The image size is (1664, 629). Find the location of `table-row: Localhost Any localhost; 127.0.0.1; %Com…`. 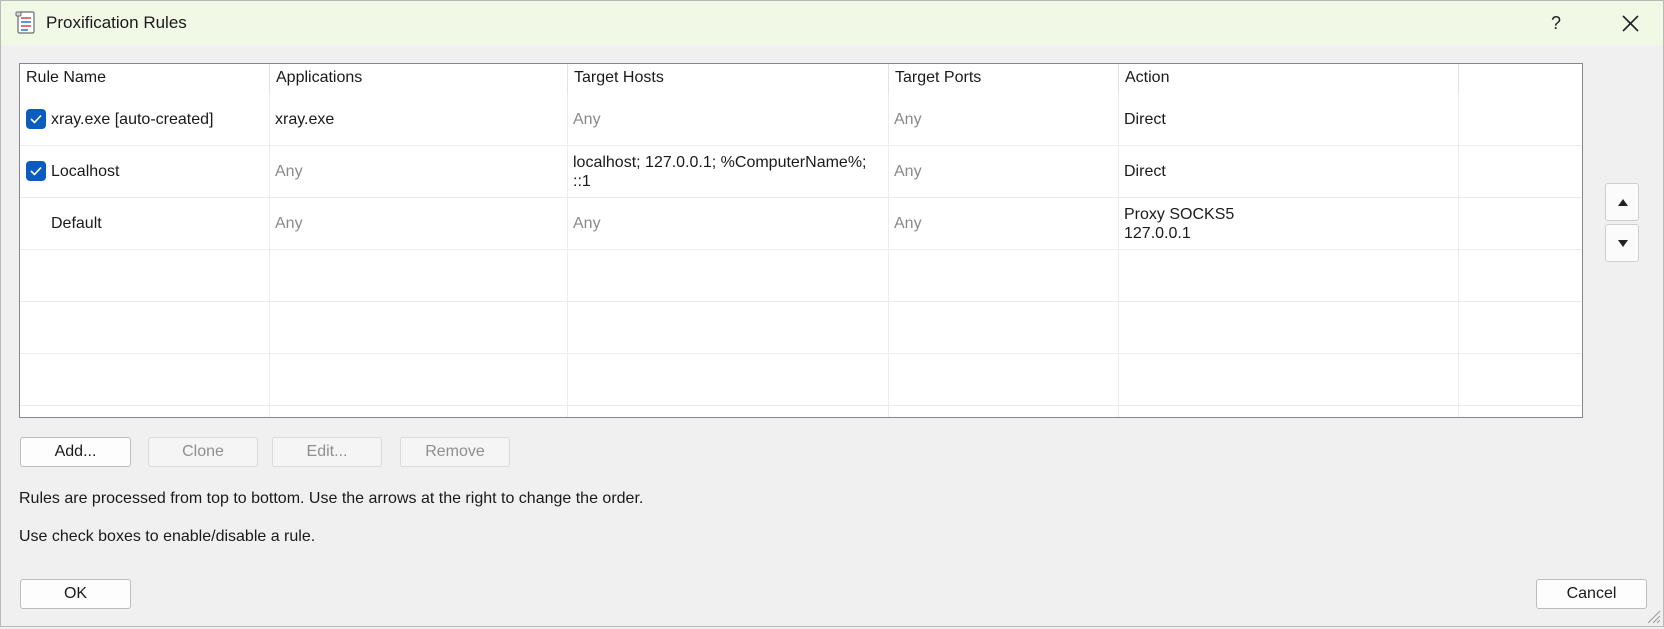

table-row: Localhost Any localhost; 127.0.0.1; %Com… is located at coordinates (801, 172).